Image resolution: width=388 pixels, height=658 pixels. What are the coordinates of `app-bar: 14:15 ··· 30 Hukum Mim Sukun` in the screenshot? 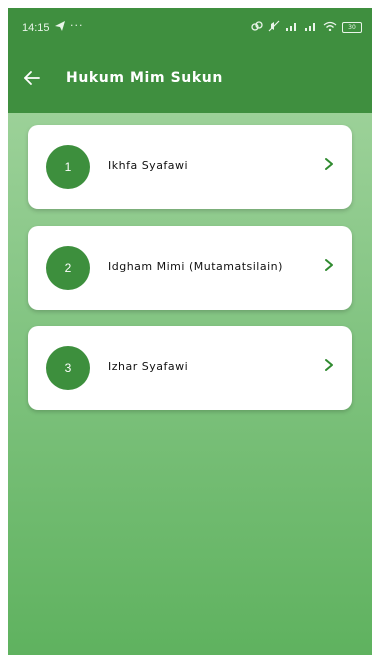 It's located at (190, 60).